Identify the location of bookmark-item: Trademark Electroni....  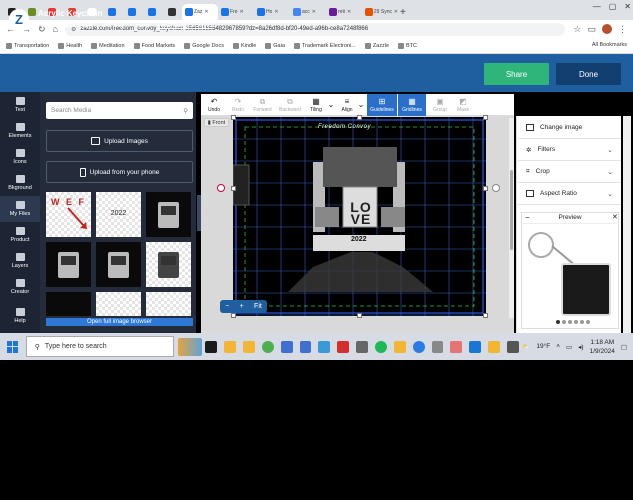
(324, 45).